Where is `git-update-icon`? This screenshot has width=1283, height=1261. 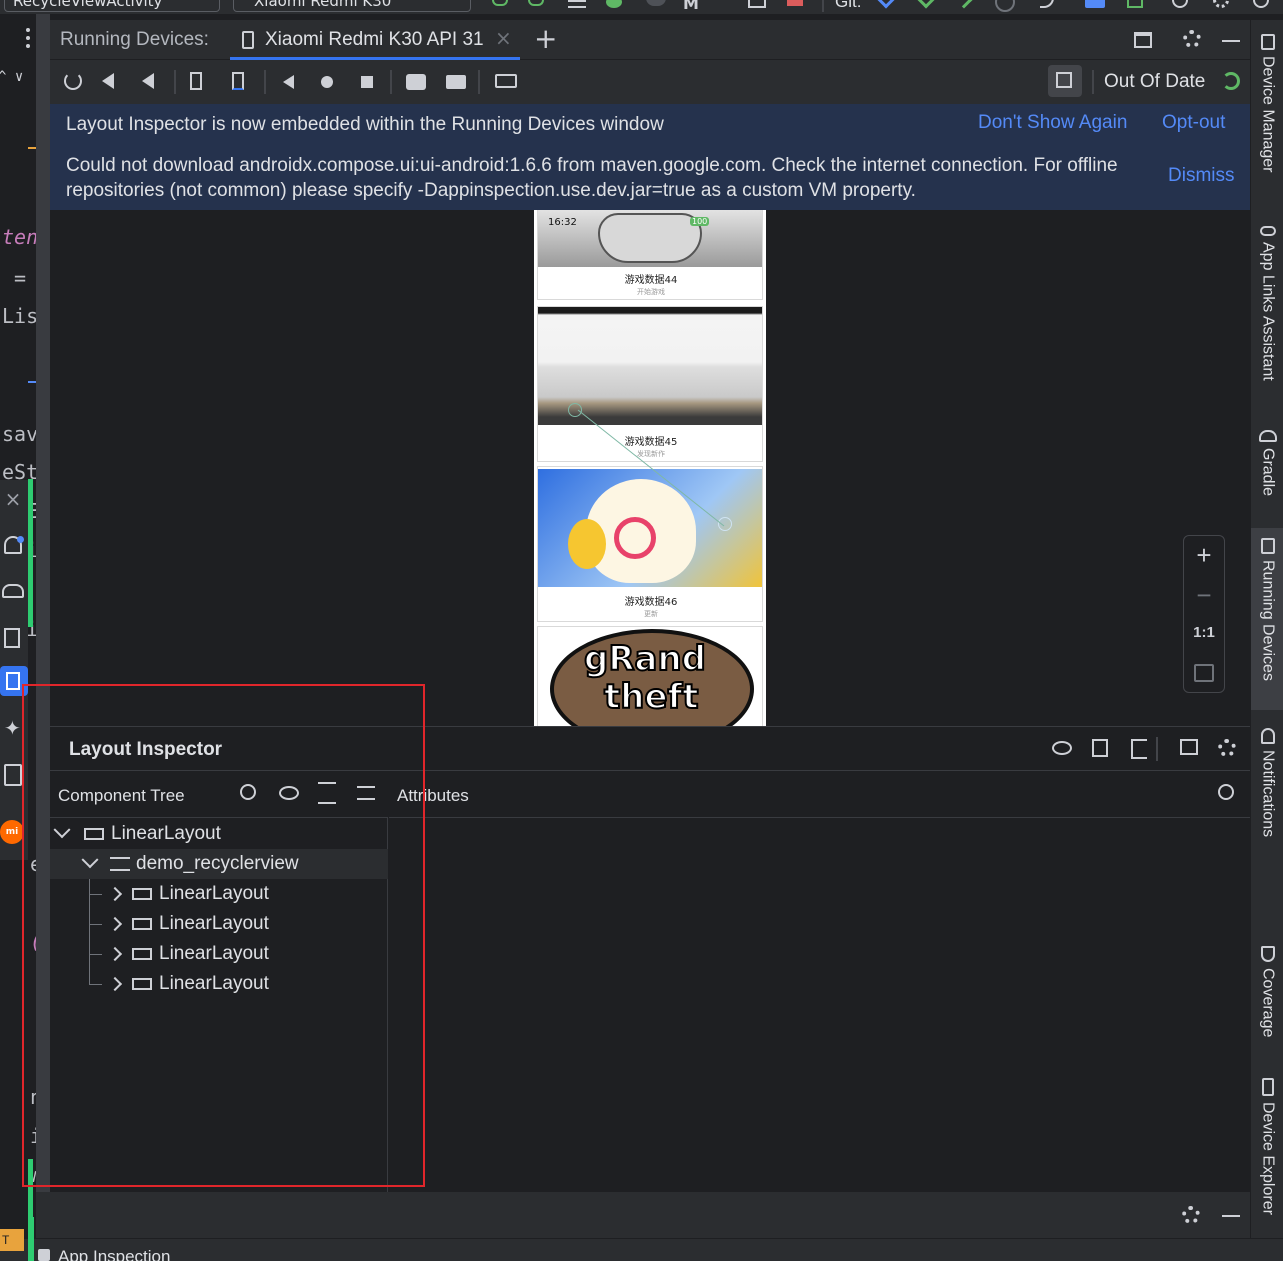
git-update-icon is located at coordinates (886, 4).